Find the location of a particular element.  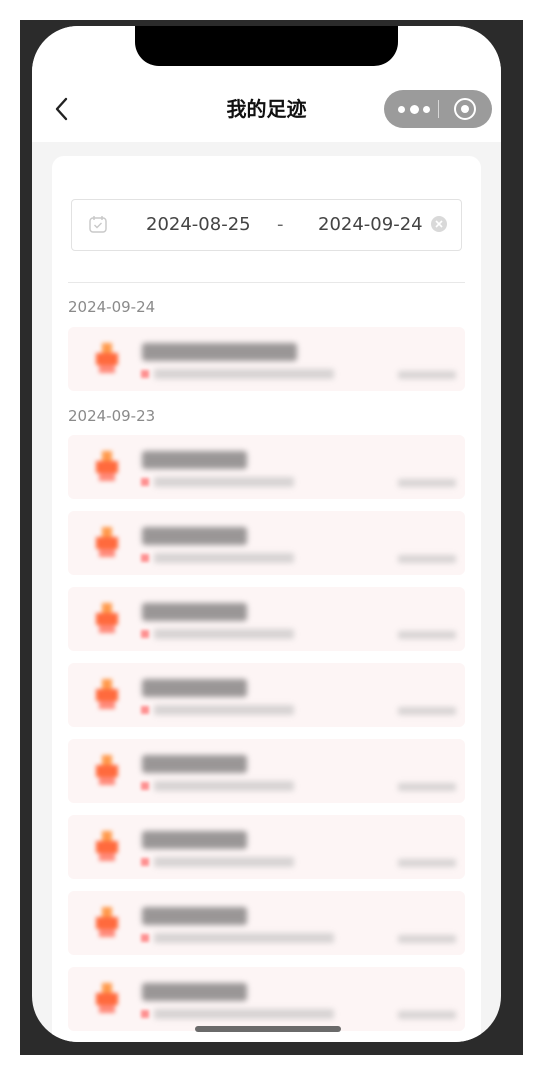

device-notch is located at coordinates (266, 46).